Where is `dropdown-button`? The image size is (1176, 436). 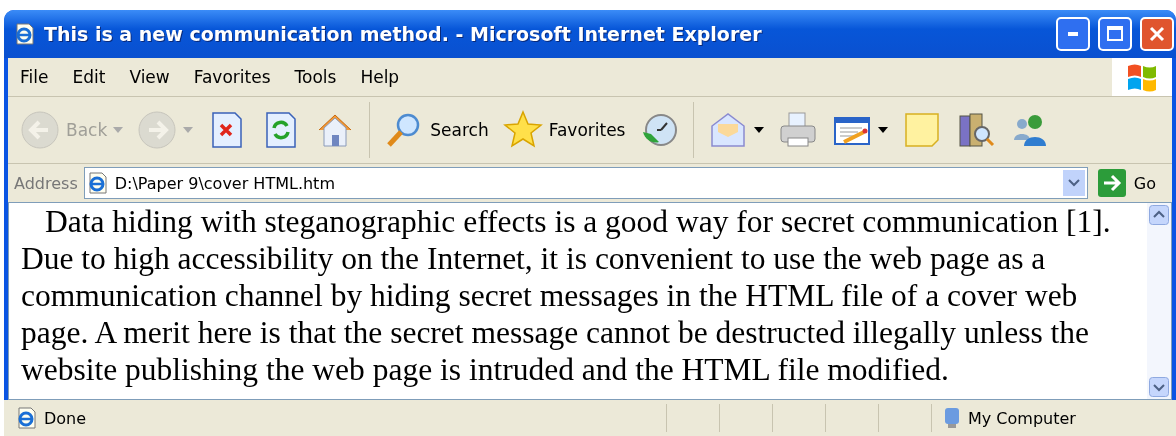 dropdown-button is located at coordinates (1073, 183).